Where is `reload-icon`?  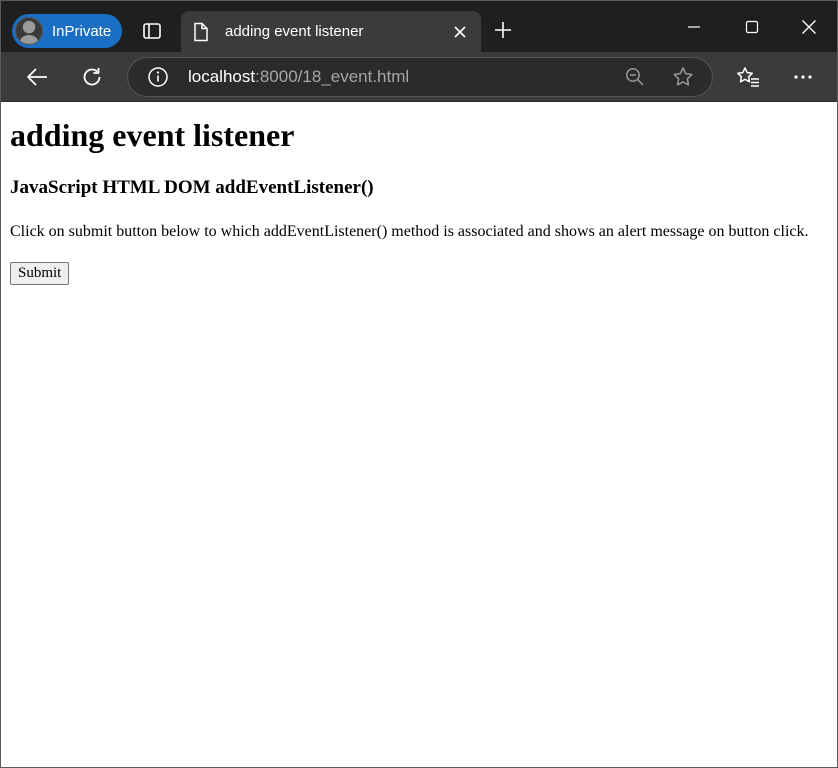
reload-icon is located at coordinates (92, 77).